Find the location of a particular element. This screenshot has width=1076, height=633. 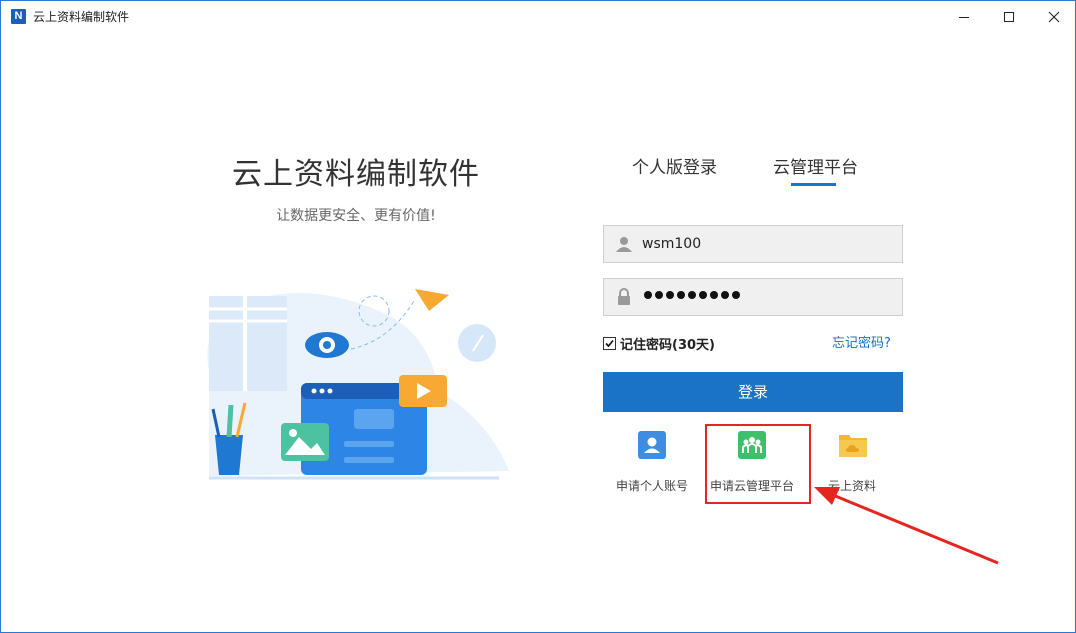

checkmark-icon is located at coordinates (609, 343).